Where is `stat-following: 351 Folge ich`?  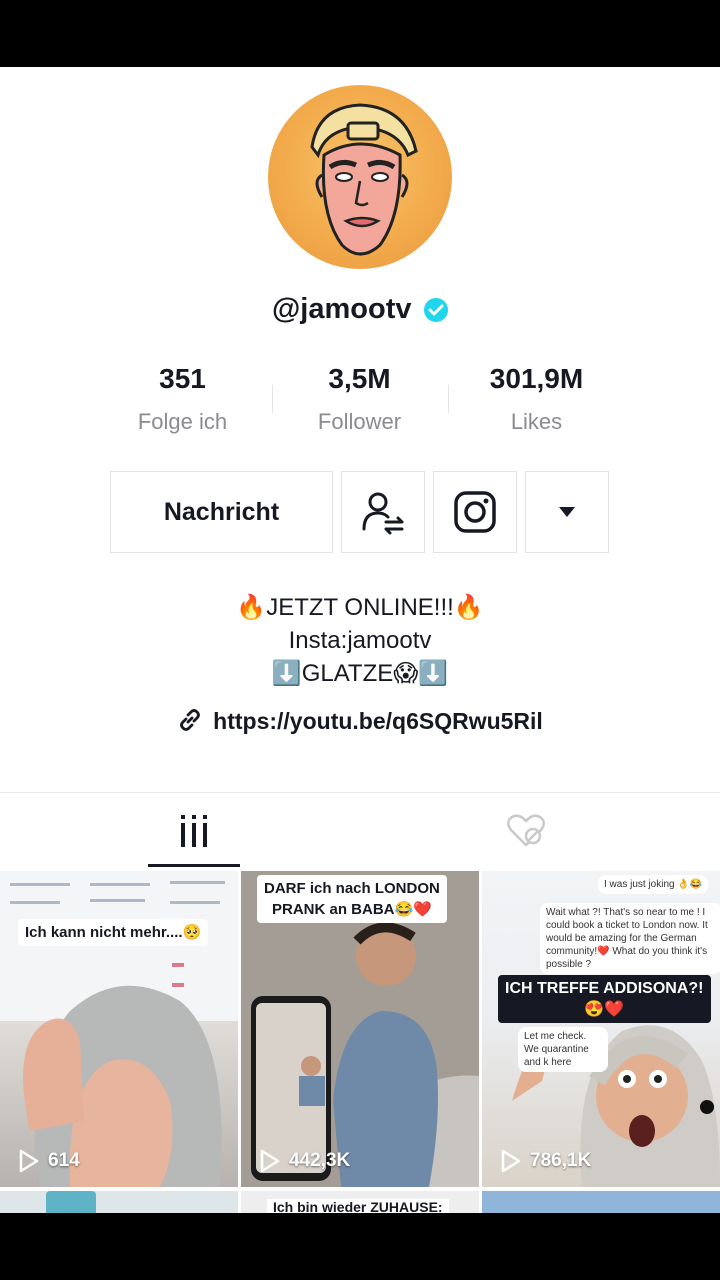 stat-following: 351 Folge ich is located at coordinates (182, 399).